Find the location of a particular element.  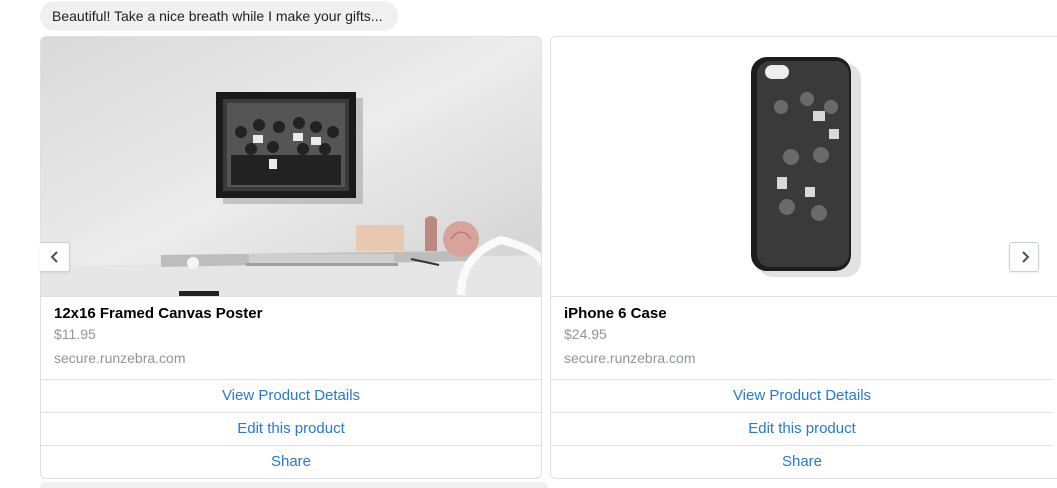

carousel-prev-button is located at coordinates (55, 257).